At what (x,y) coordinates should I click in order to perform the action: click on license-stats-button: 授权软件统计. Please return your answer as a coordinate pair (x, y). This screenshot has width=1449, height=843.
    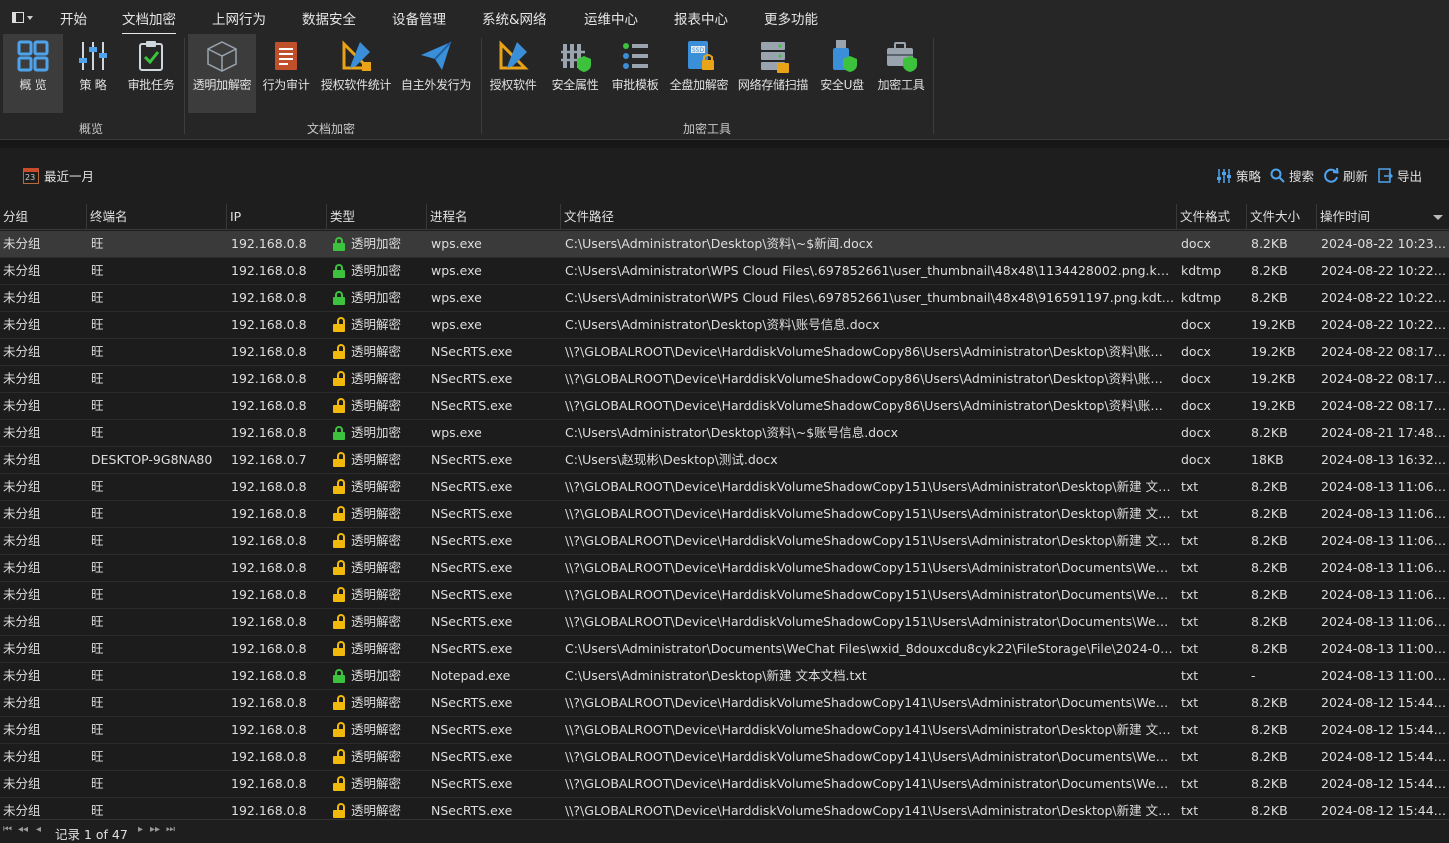
    Looking at the image, I should click on (356, 73).